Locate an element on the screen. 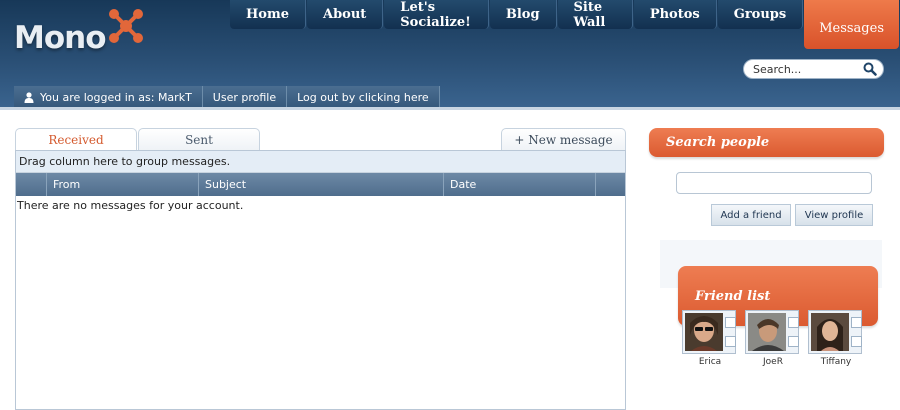 Image resolution: width=900 pixels, height=410 pixels. logged-in-text: You are logged in as: MarkT is located at coordinates (116, 97).